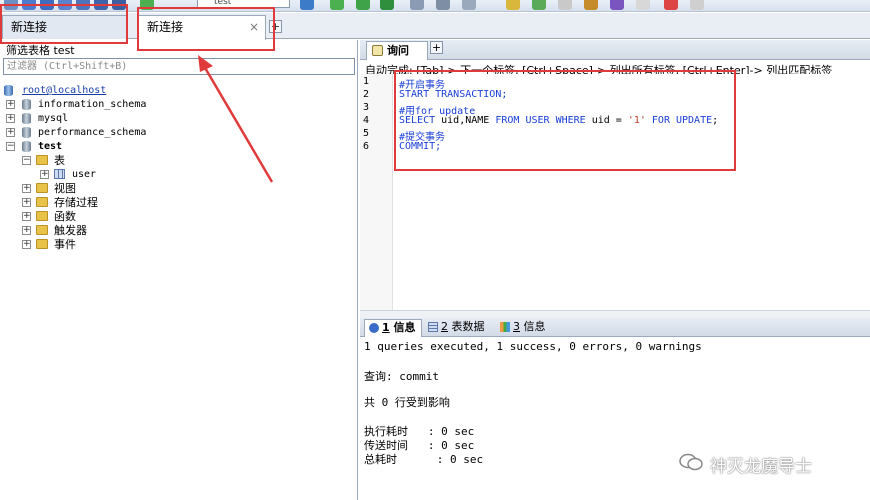 This screenshot has width=870, height=500. I want to click on annotation-arrow, so click(236, 119).